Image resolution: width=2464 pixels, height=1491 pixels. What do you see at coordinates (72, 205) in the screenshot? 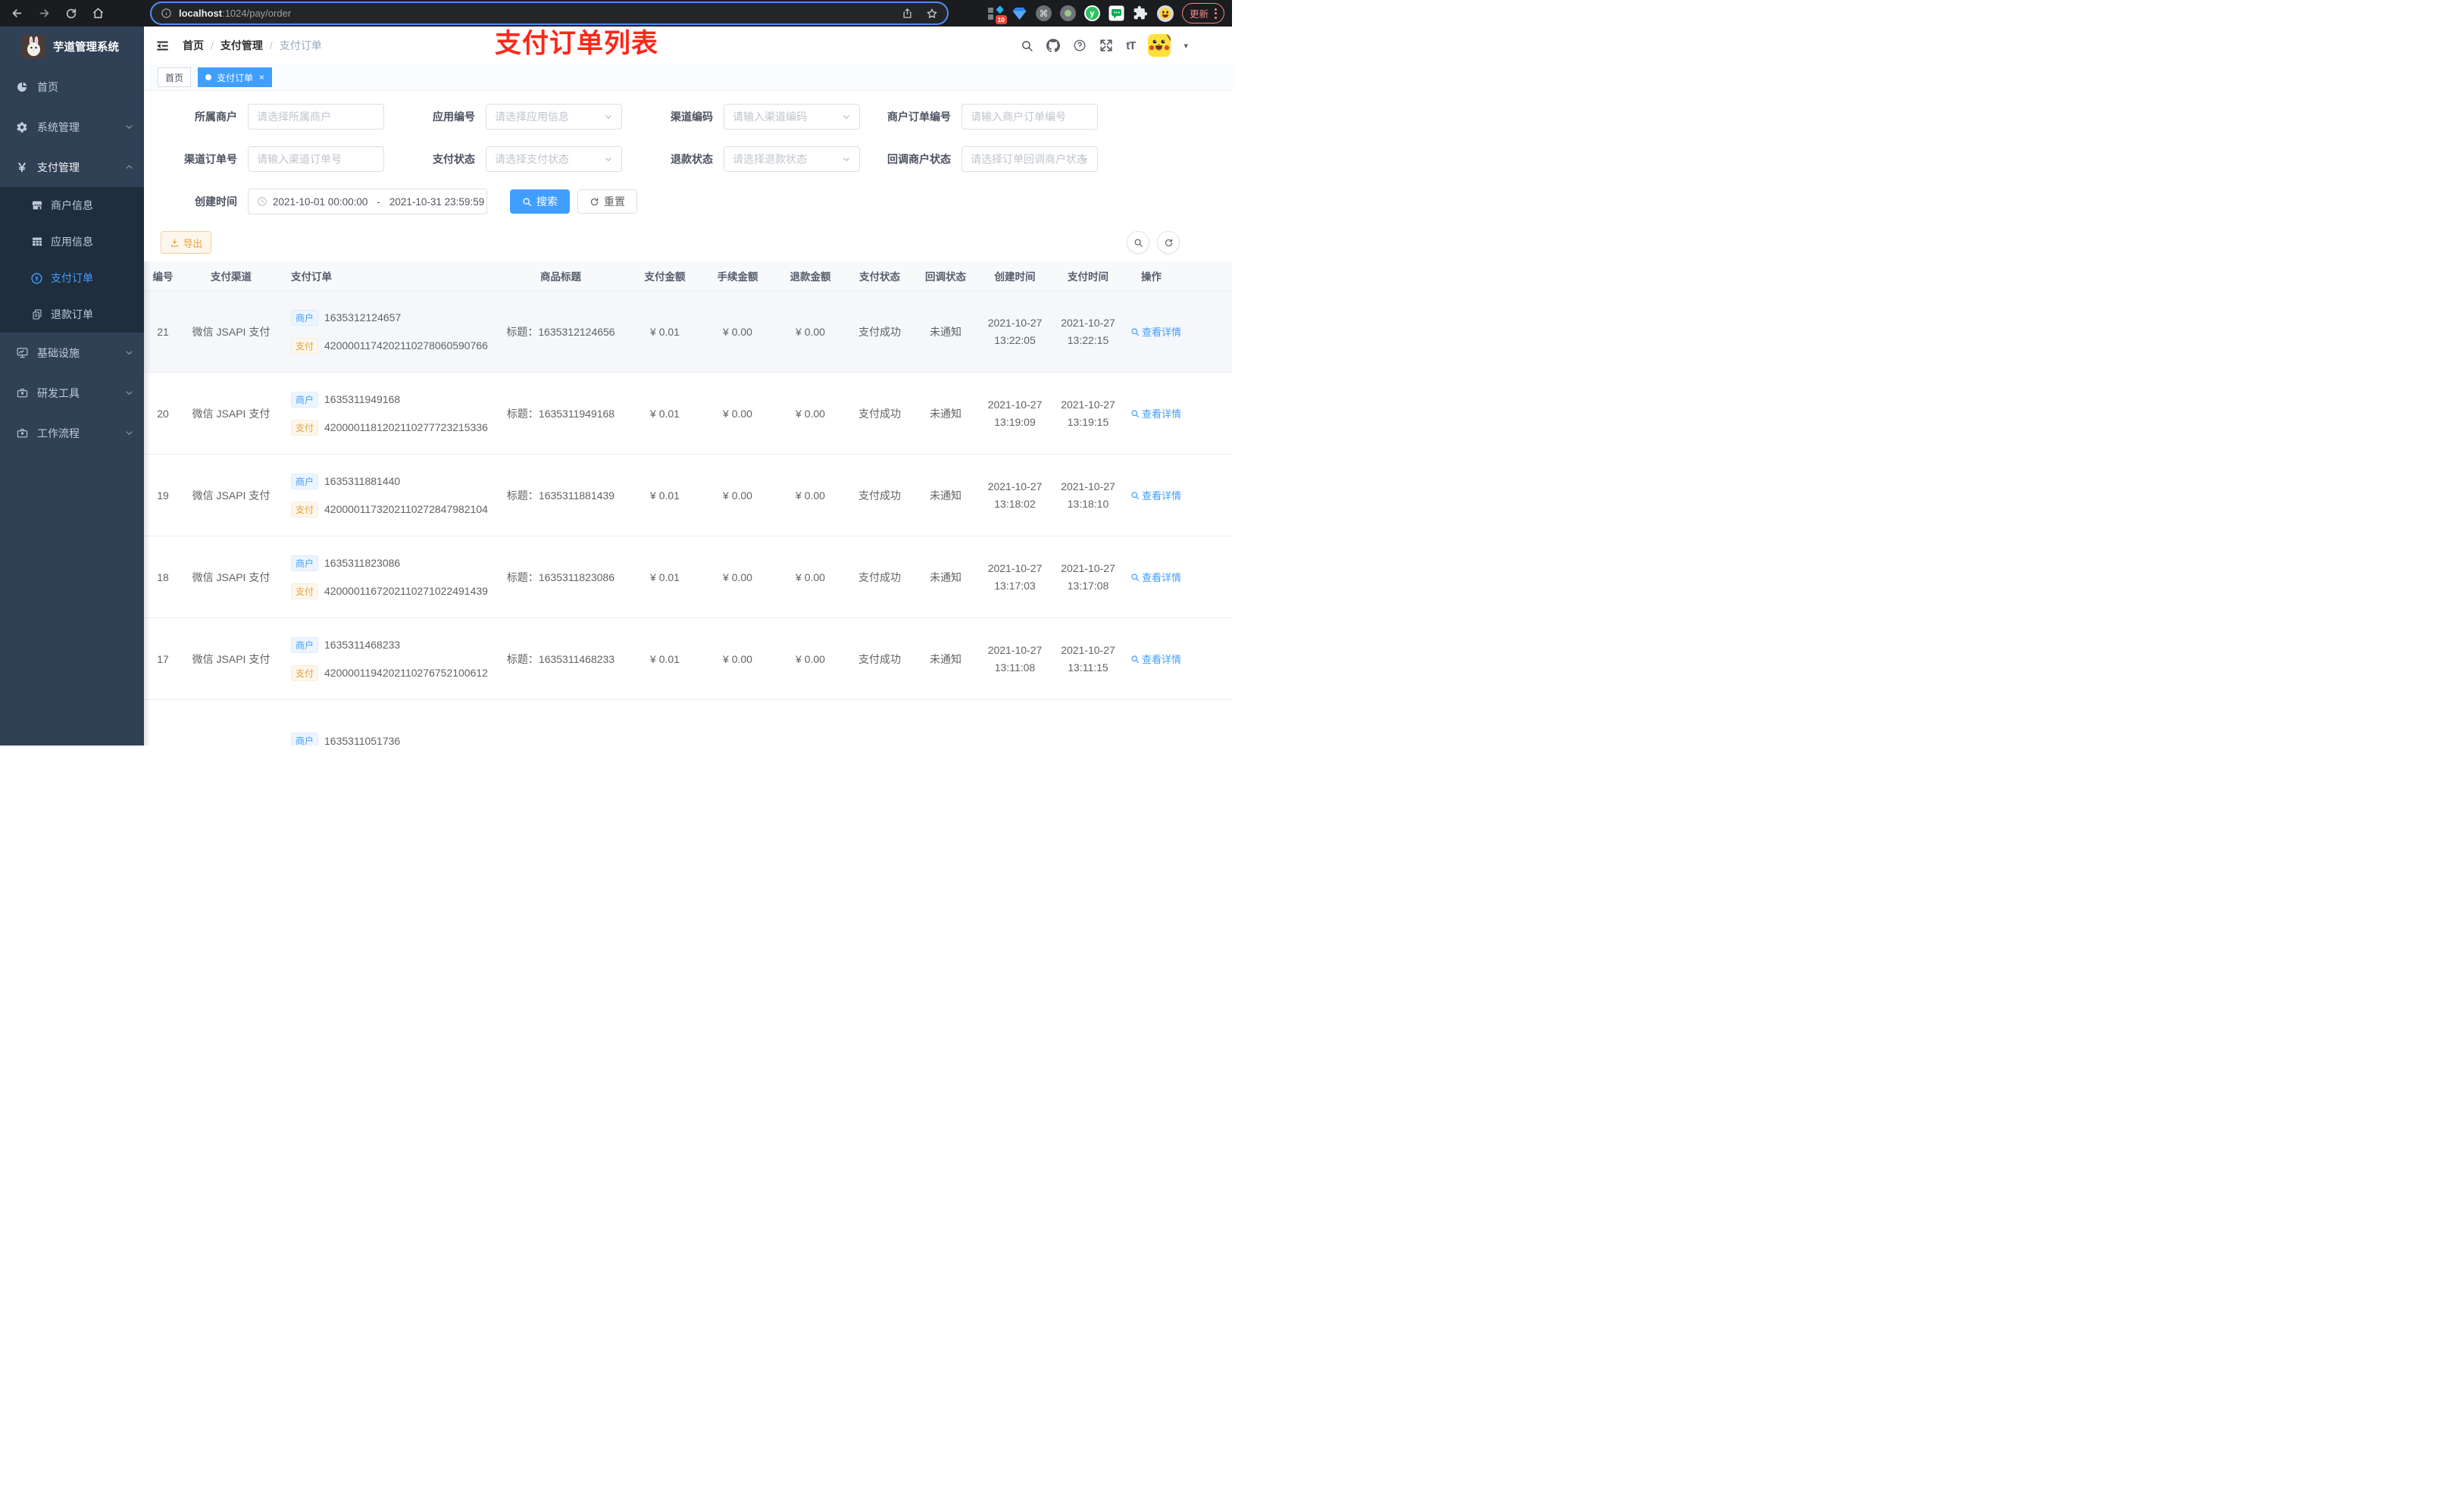
I see `sidebar-item-merchant-info: 商户信息` at bounding box center [72, 205].